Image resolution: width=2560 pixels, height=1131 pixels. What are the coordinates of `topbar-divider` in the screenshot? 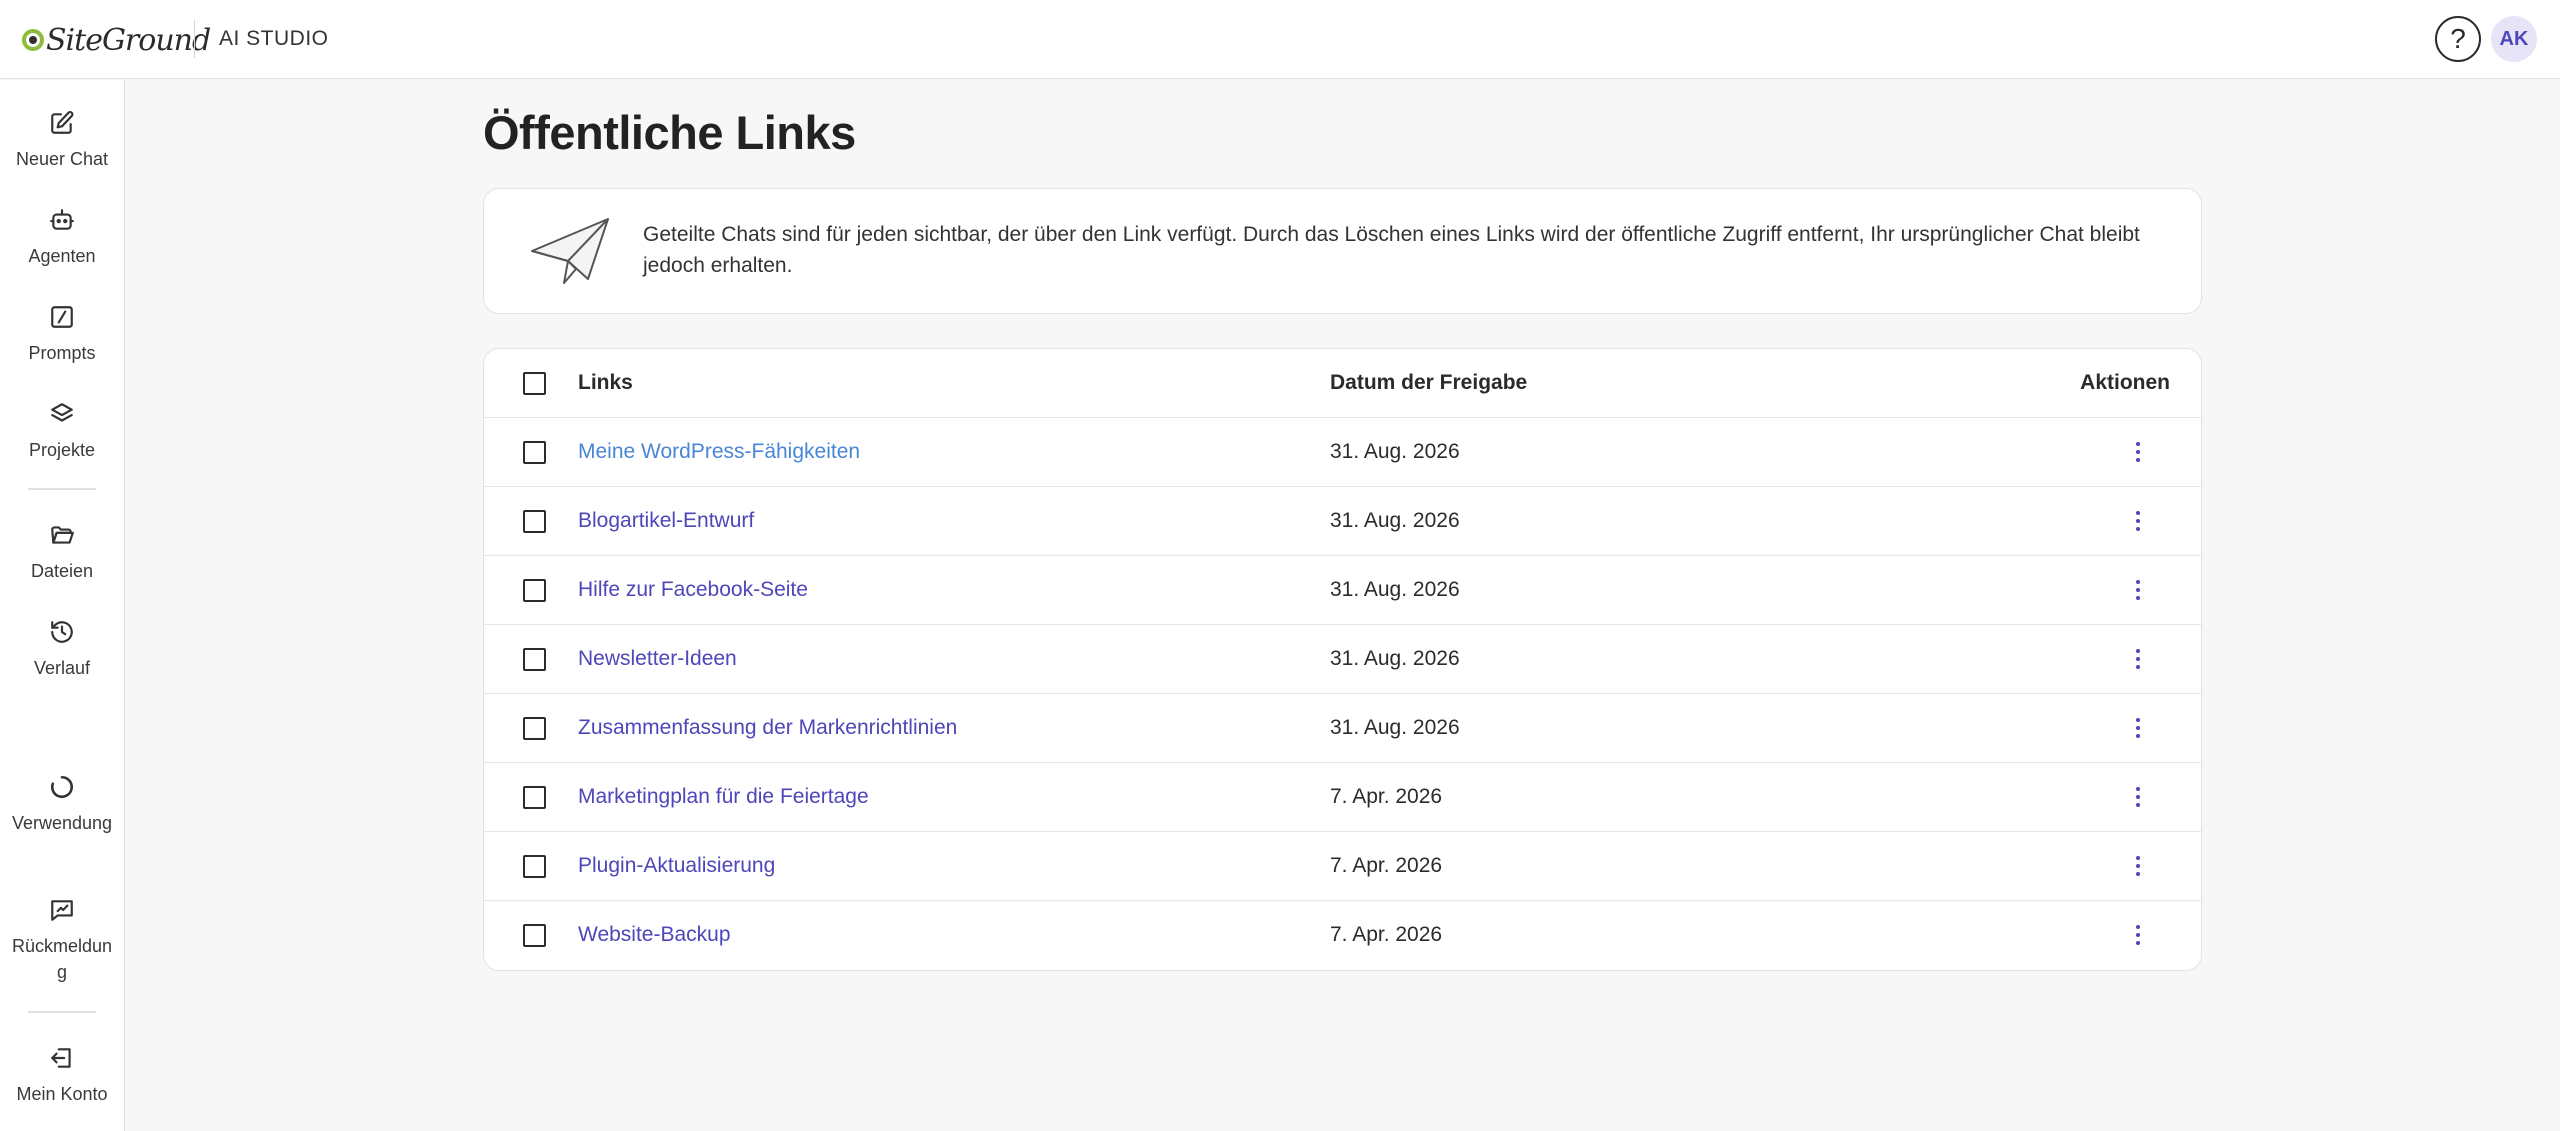 It's located at (194, 39).